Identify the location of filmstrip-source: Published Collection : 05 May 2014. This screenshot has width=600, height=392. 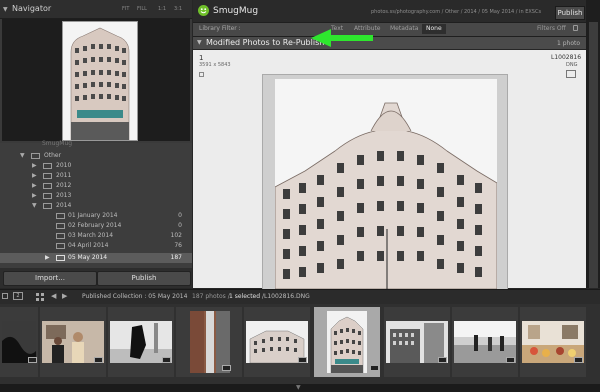
(134, 296).